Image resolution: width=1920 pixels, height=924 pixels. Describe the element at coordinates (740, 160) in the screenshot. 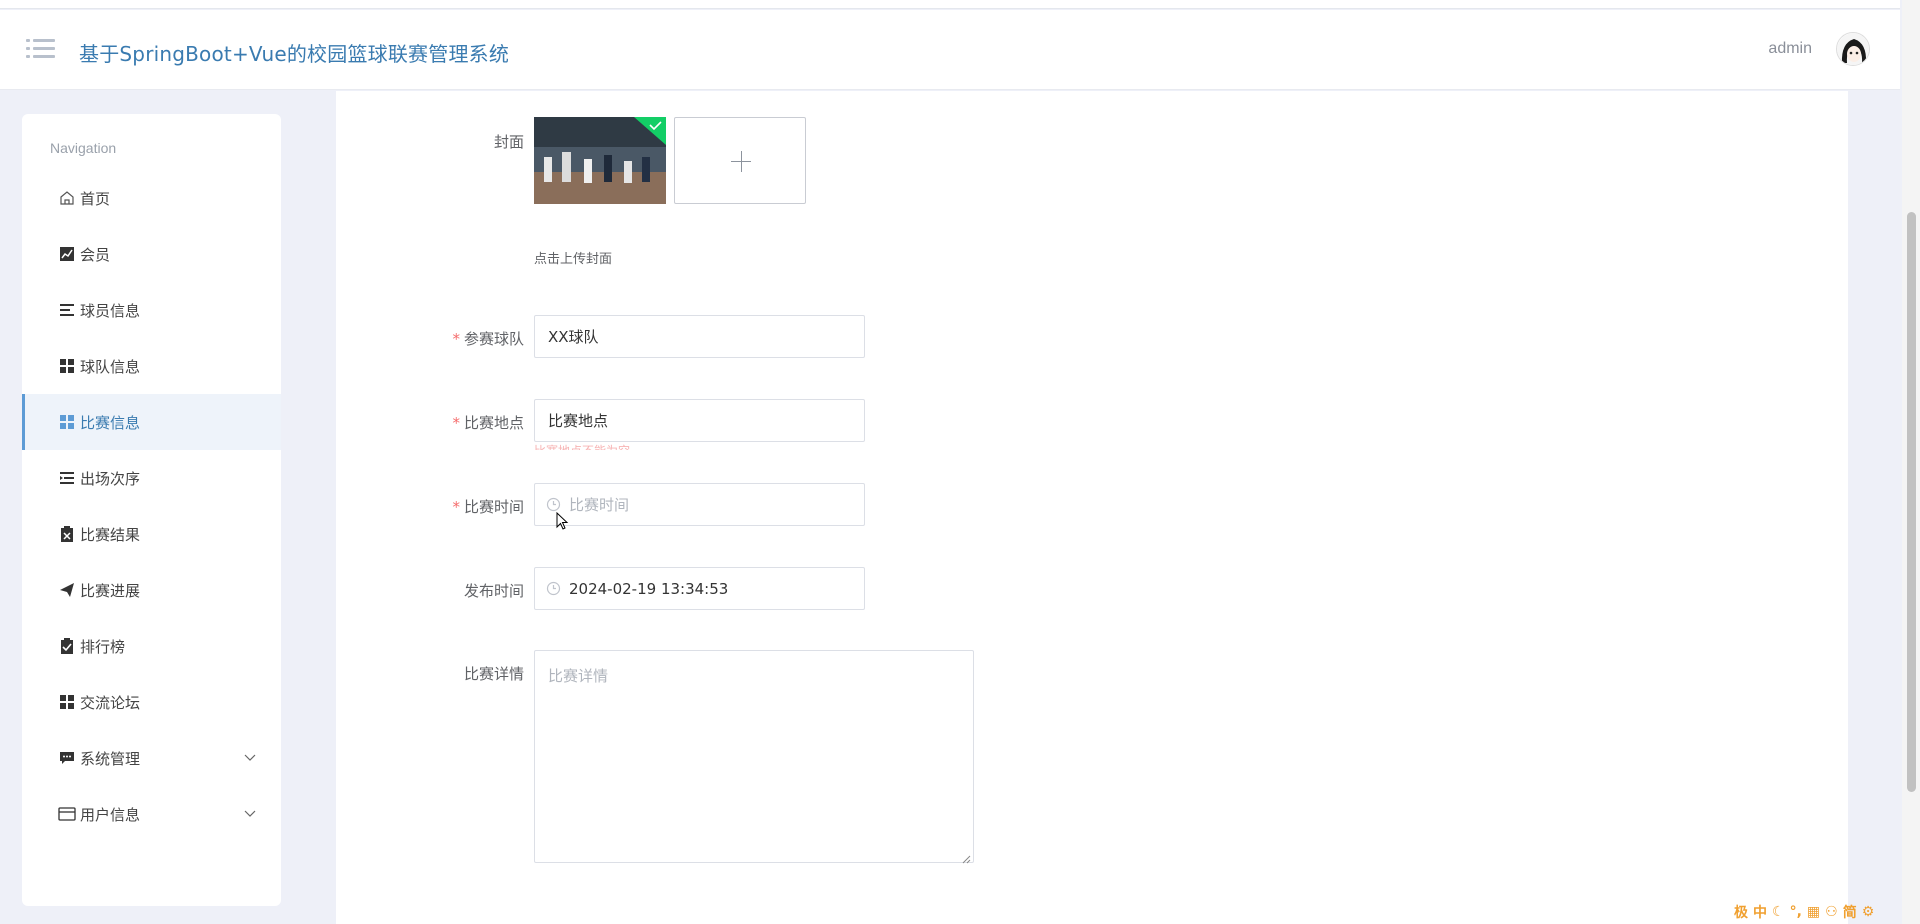

I see `upload-cover-button` at that location.